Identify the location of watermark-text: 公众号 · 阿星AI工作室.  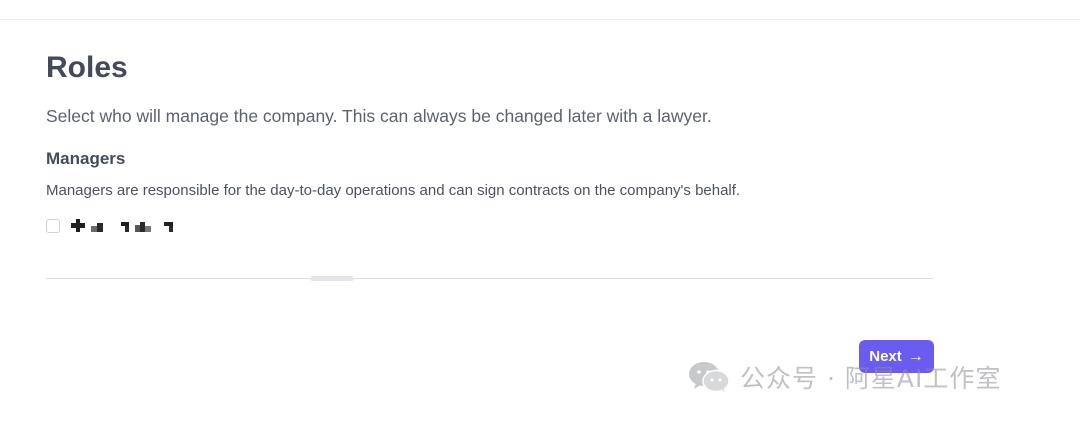
(871, 378).